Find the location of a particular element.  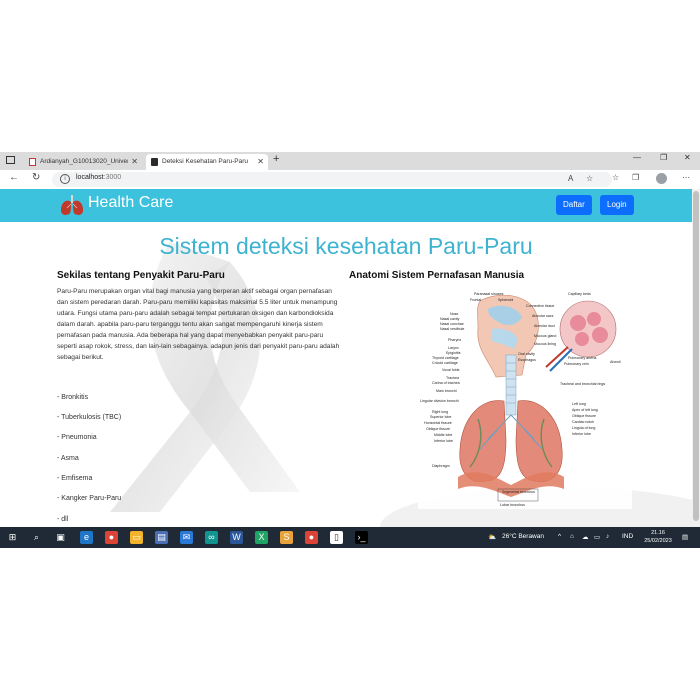

diagram-label: Esophagus is located at coordinates (527, 360).